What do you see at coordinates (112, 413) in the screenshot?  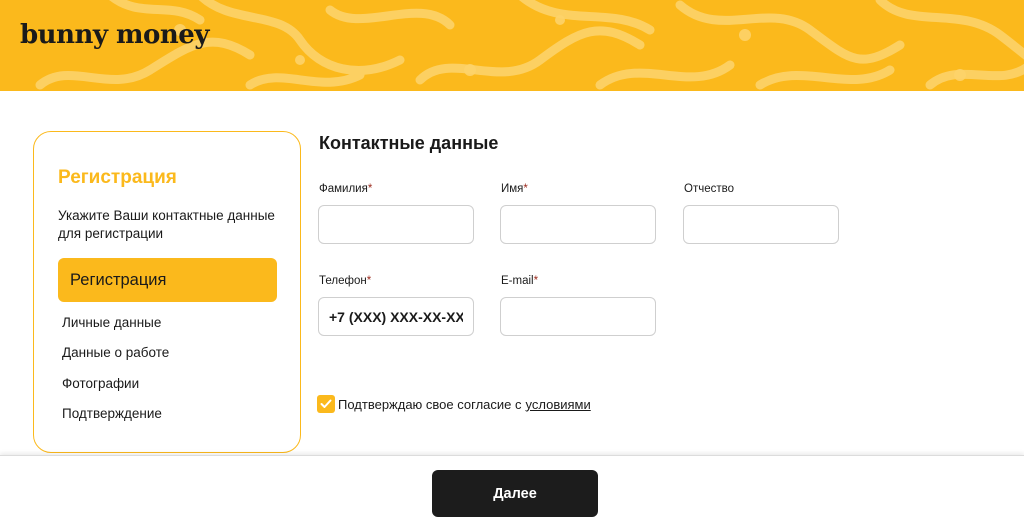 I see `step-confirmation: Подтверждение` at bounding box center [112, 413].